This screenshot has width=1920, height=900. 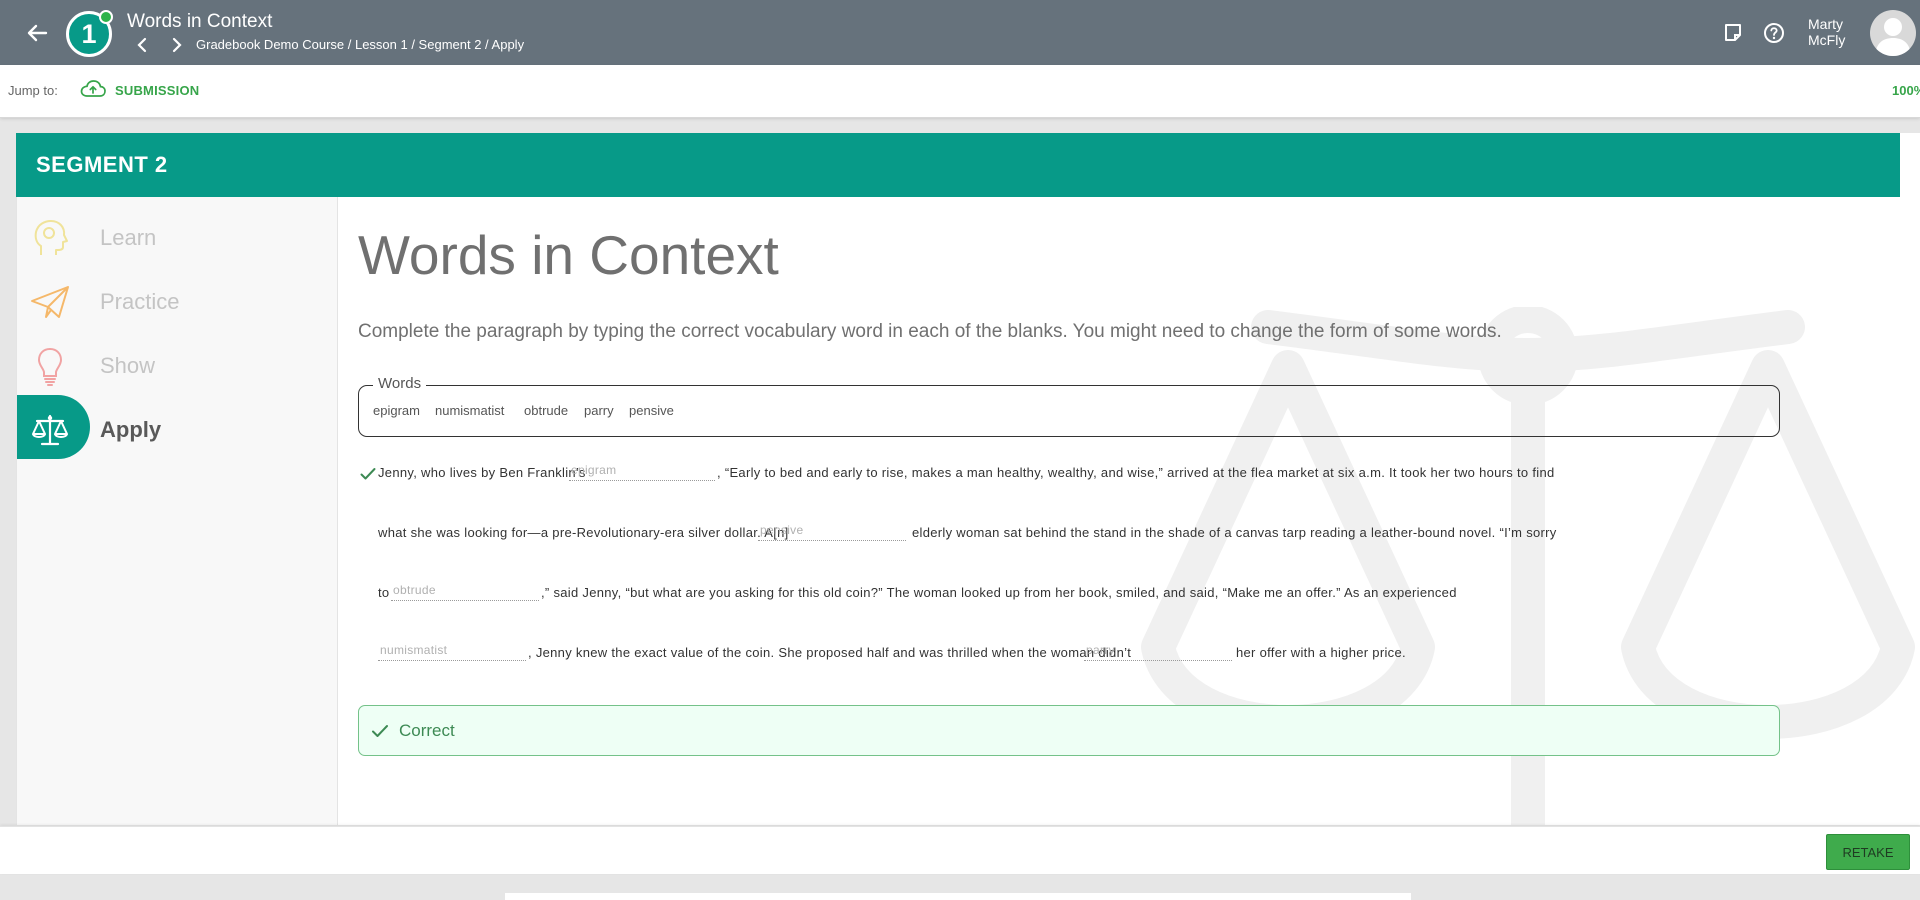 What do you see at coordinates (1893, 37) in the screenshot?
I see `user-silhouette-icon` at bounding box center [1893, 37].